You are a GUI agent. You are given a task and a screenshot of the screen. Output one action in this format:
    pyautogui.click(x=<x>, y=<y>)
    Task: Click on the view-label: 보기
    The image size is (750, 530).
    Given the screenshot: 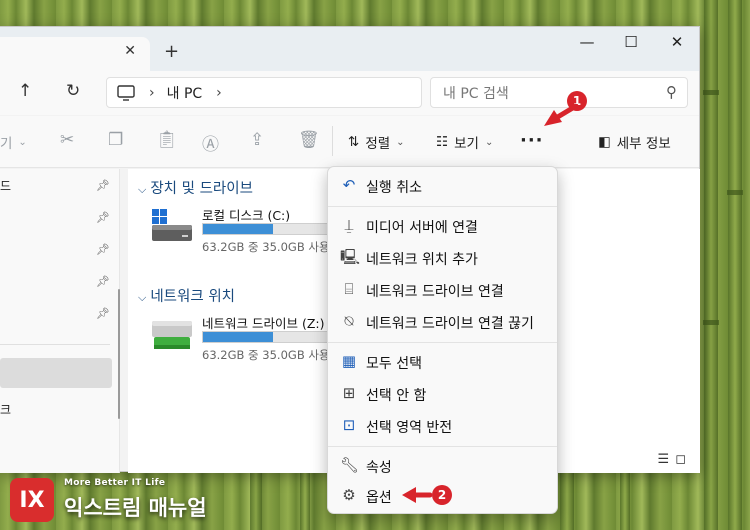 What is the action you would take?
    pyautogui.click(x=466, y=144)
    